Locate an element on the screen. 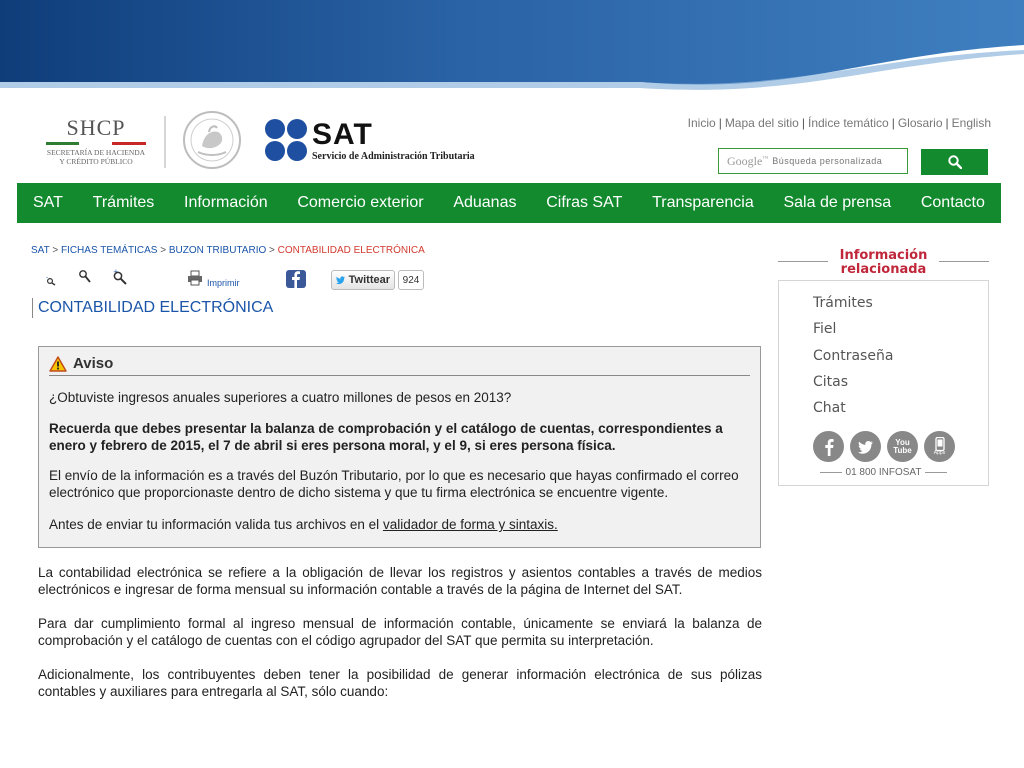  nav-item-contacto: Contacto is located at coordinates (953, 203).